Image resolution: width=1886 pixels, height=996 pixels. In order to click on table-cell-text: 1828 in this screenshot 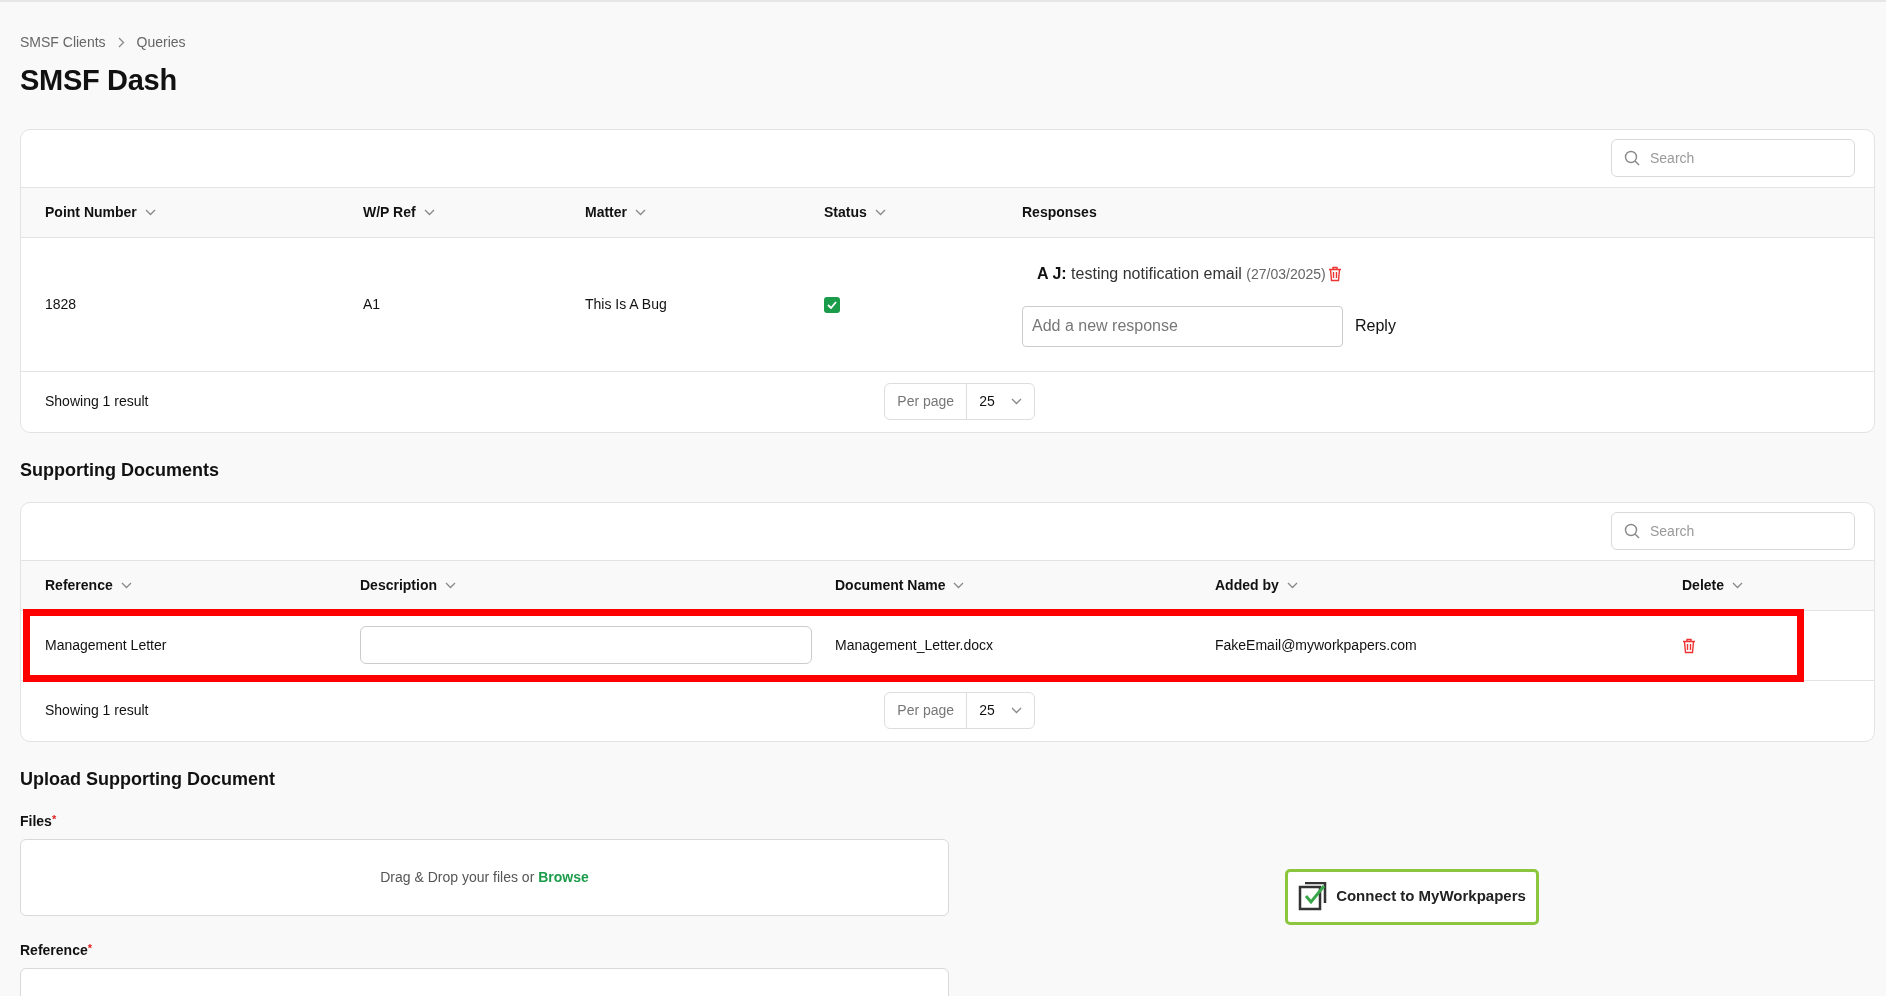, I will do `click(61, 304)`.